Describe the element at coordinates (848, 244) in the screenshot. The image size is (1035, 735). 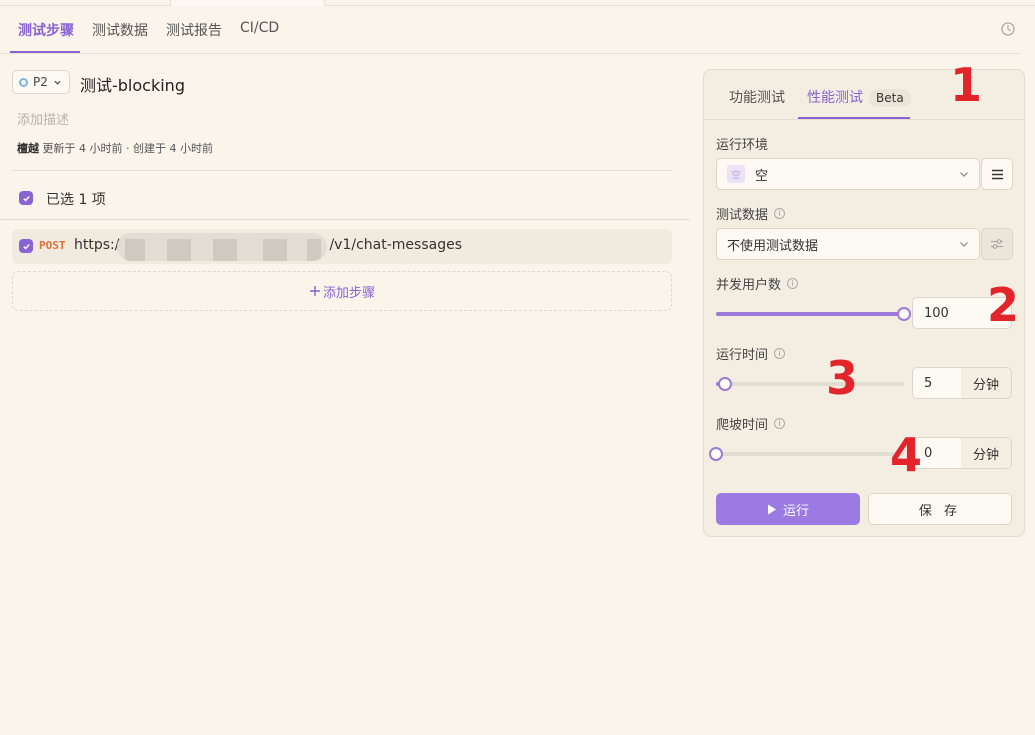
I see `test-data-select: 不使用测试数据` at that location.